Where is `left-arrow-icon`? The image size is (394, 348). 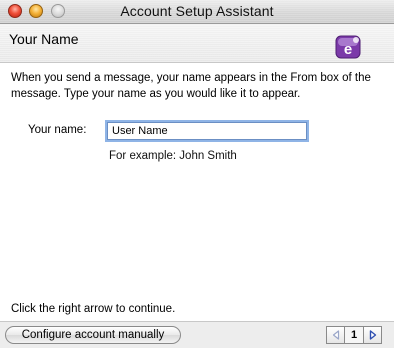 left-arrow-icon is located at coordinates (335, 335).